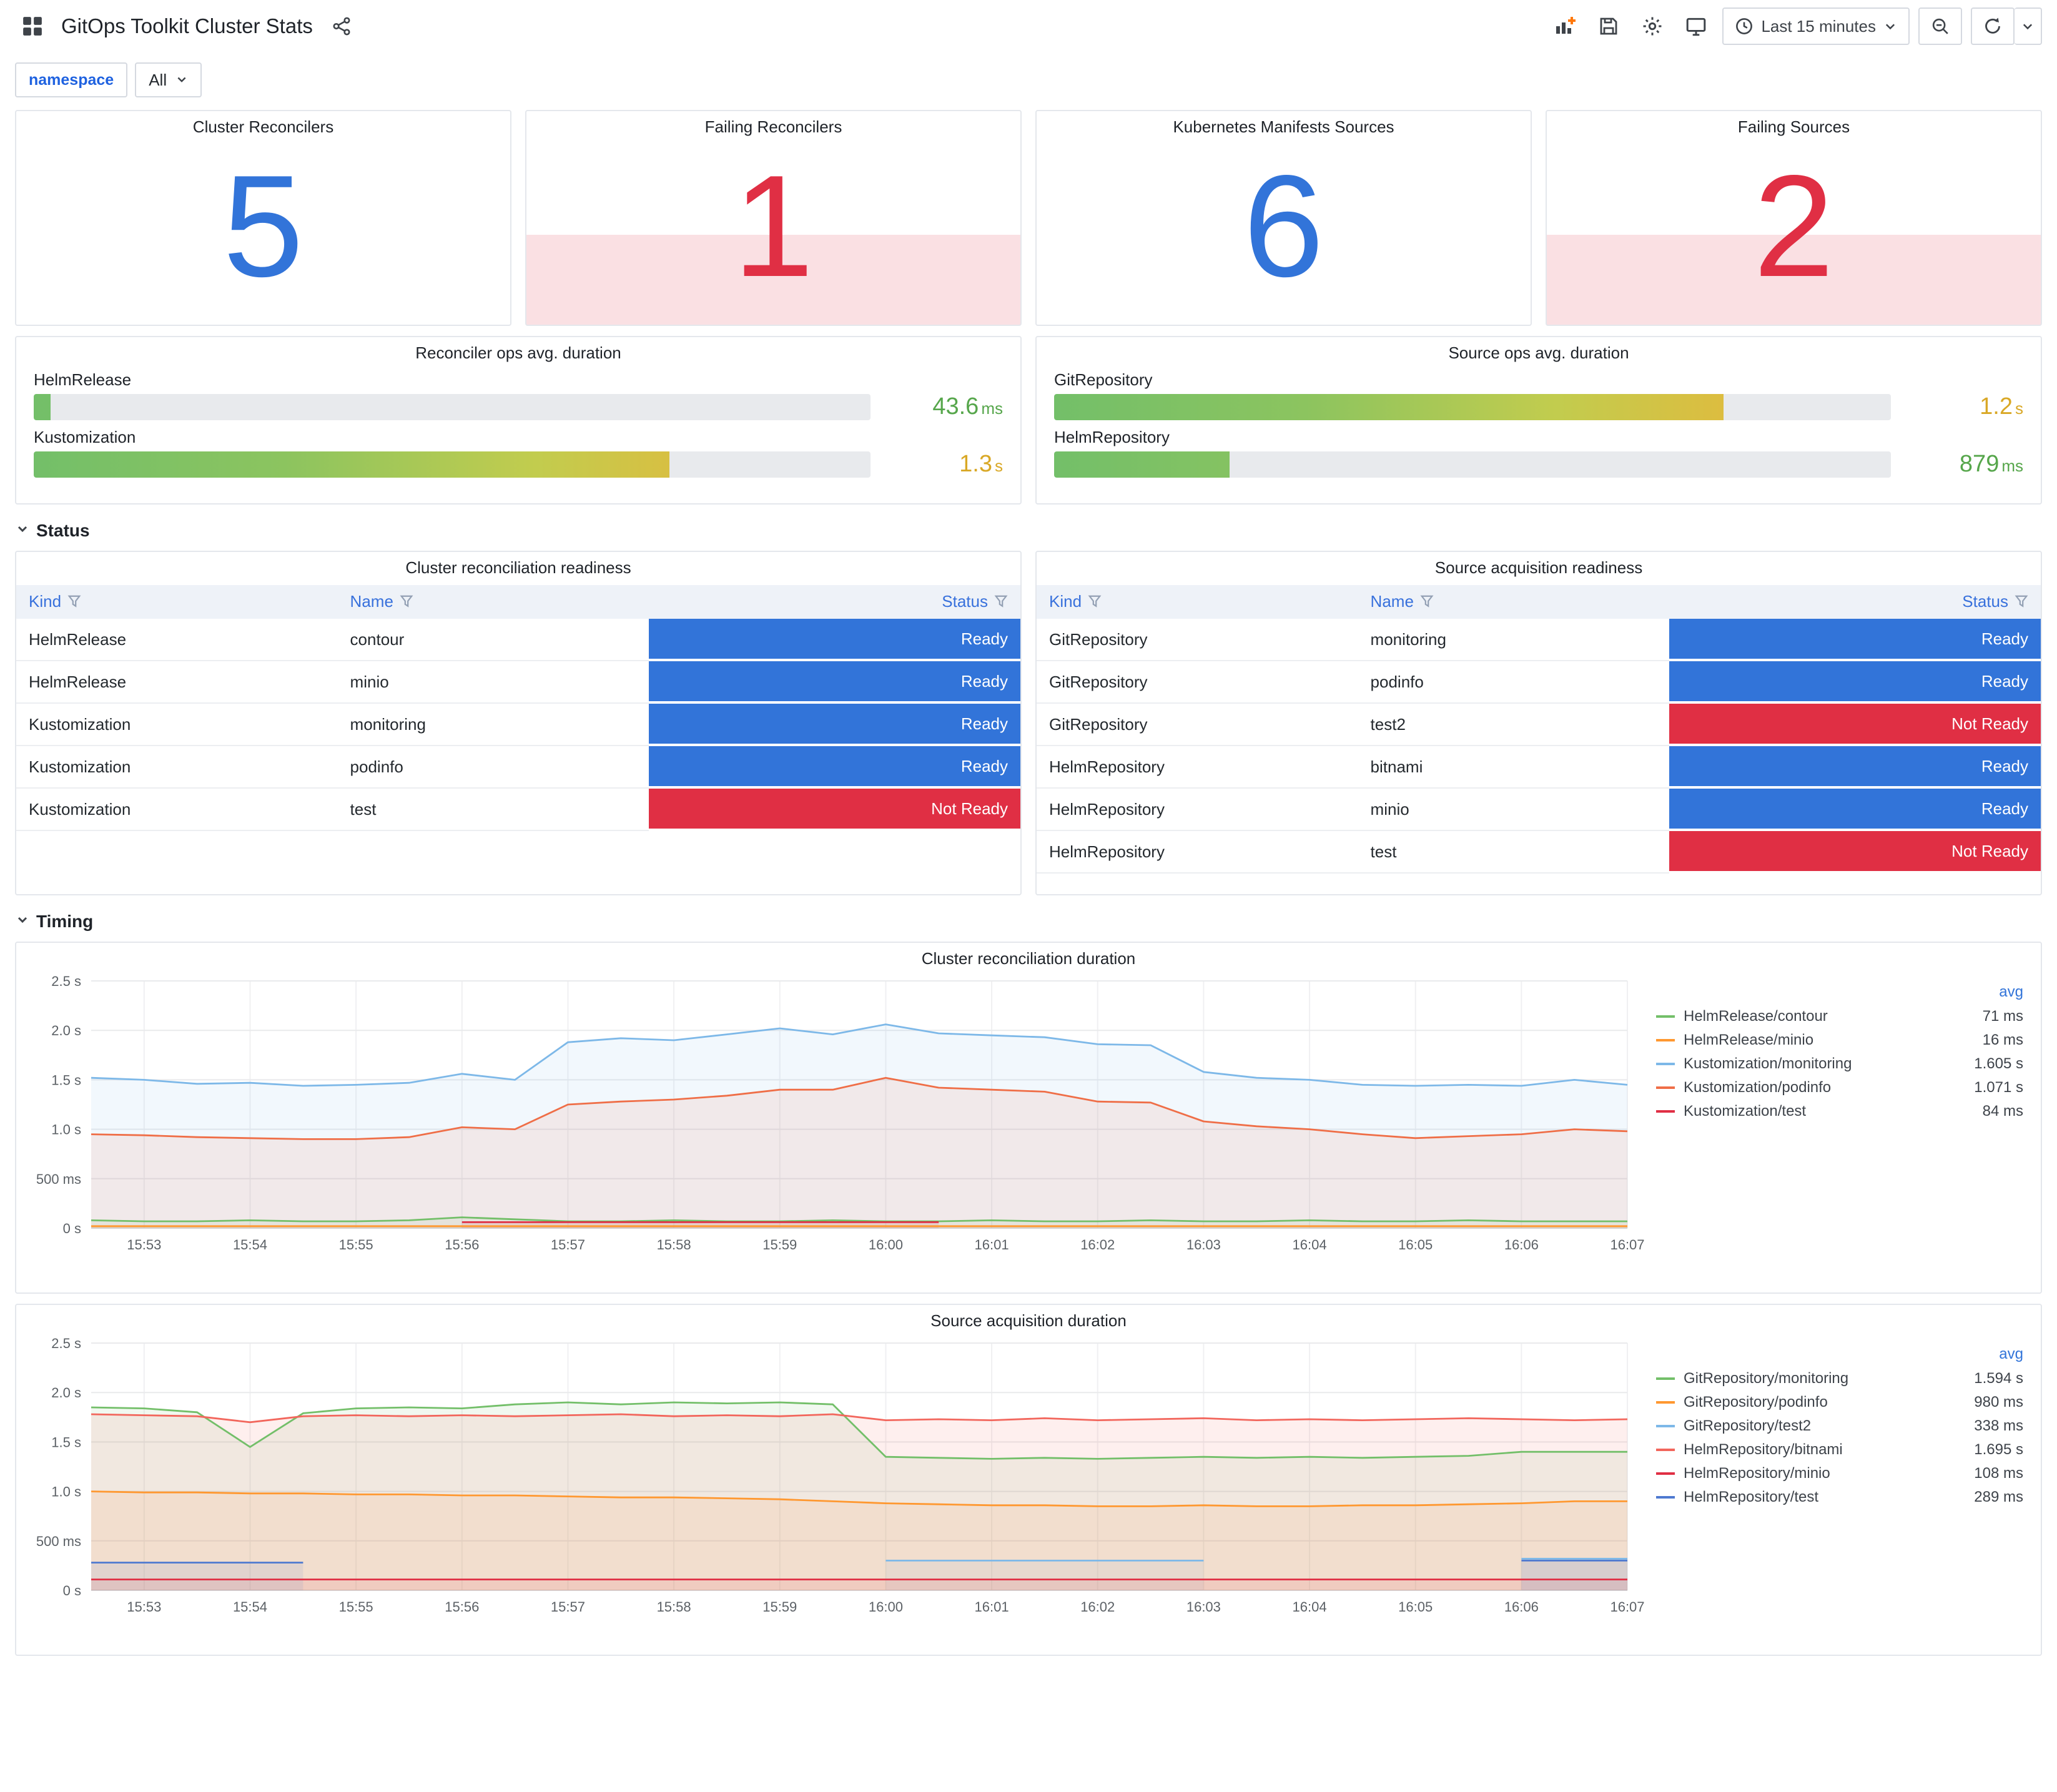 The image size is (2057, 1792). I want to click on add-panel-icon, so click(1565, 26).